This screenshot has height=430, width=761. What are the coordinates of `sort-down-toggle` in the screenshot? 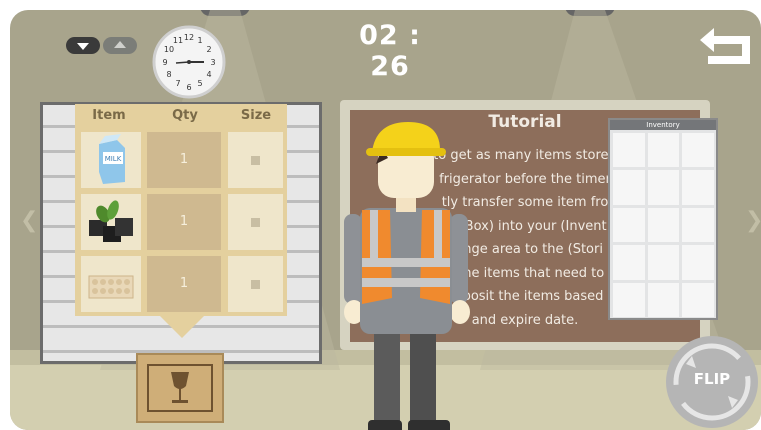 It's located at (83, 45).